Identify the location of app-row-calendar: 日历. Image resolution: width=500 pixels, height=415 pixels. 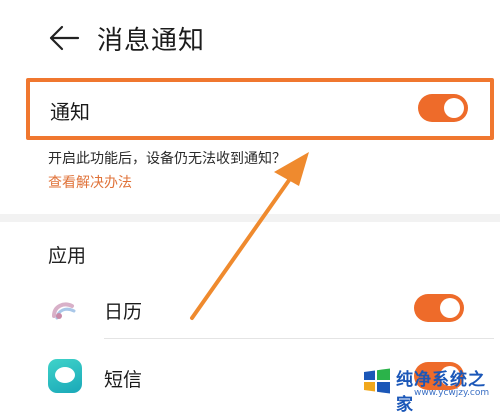
(250, 308).